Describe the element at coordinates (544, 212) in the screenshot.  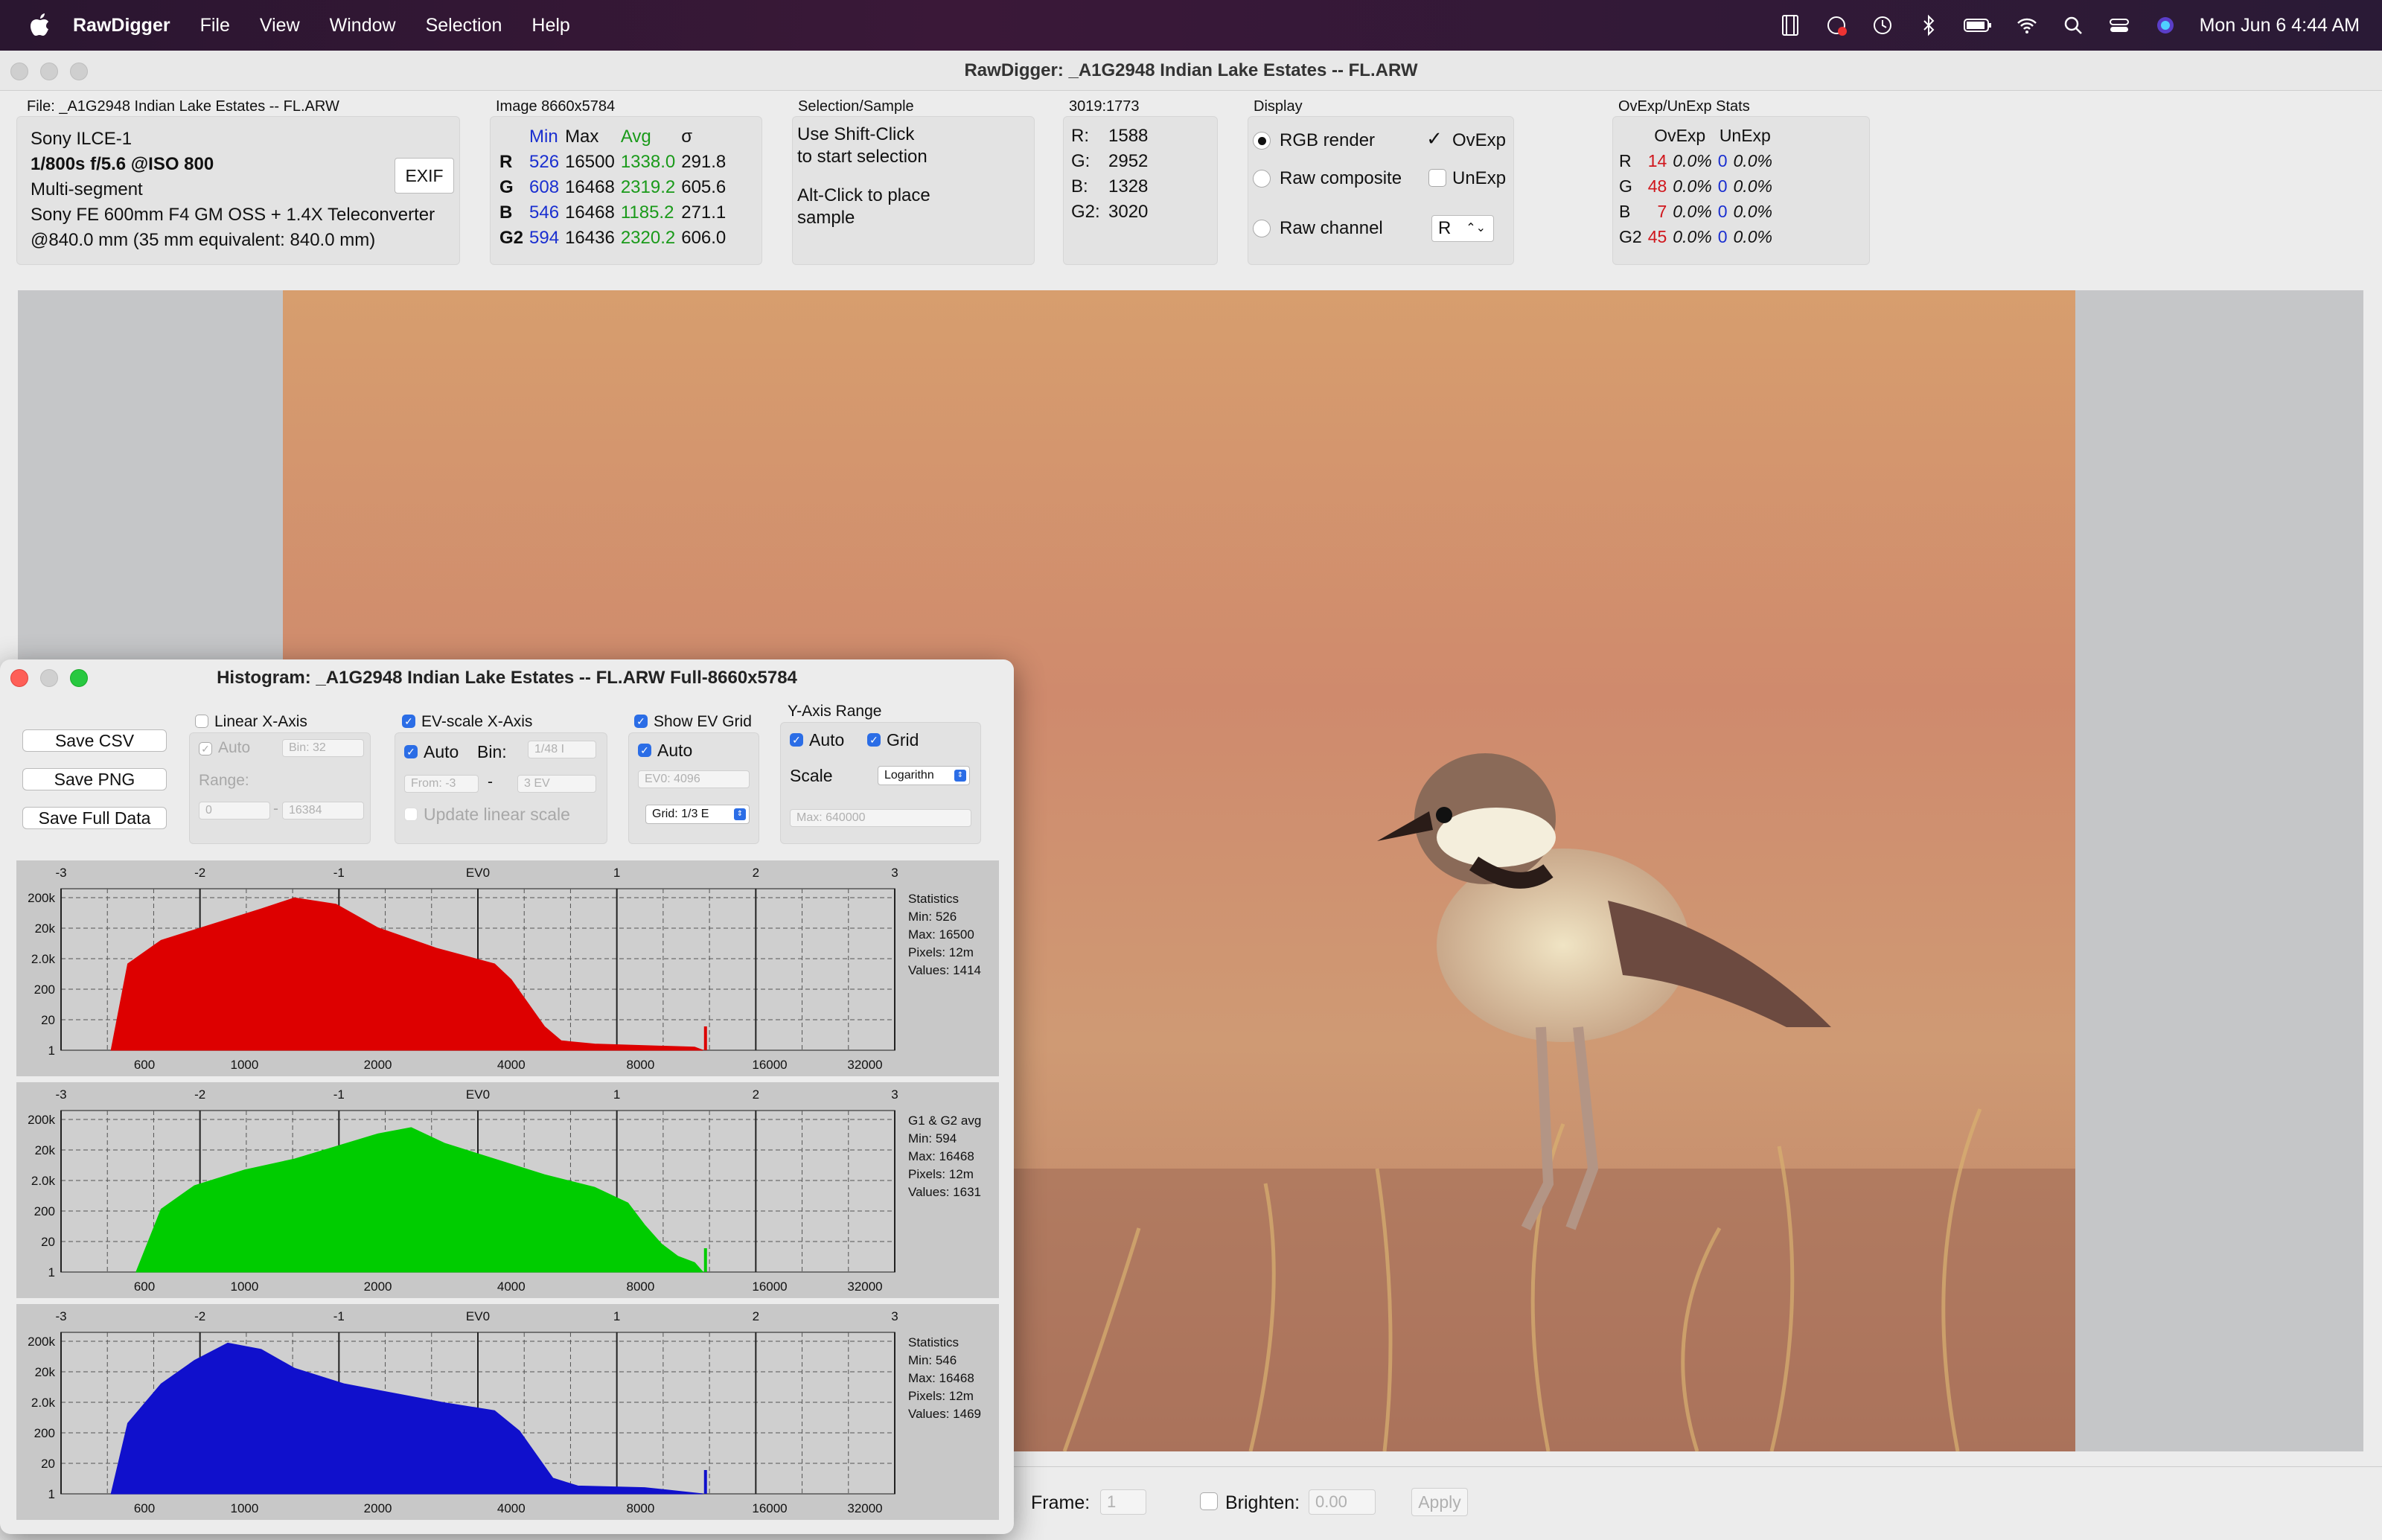
I see `min-value: 546` at that location.